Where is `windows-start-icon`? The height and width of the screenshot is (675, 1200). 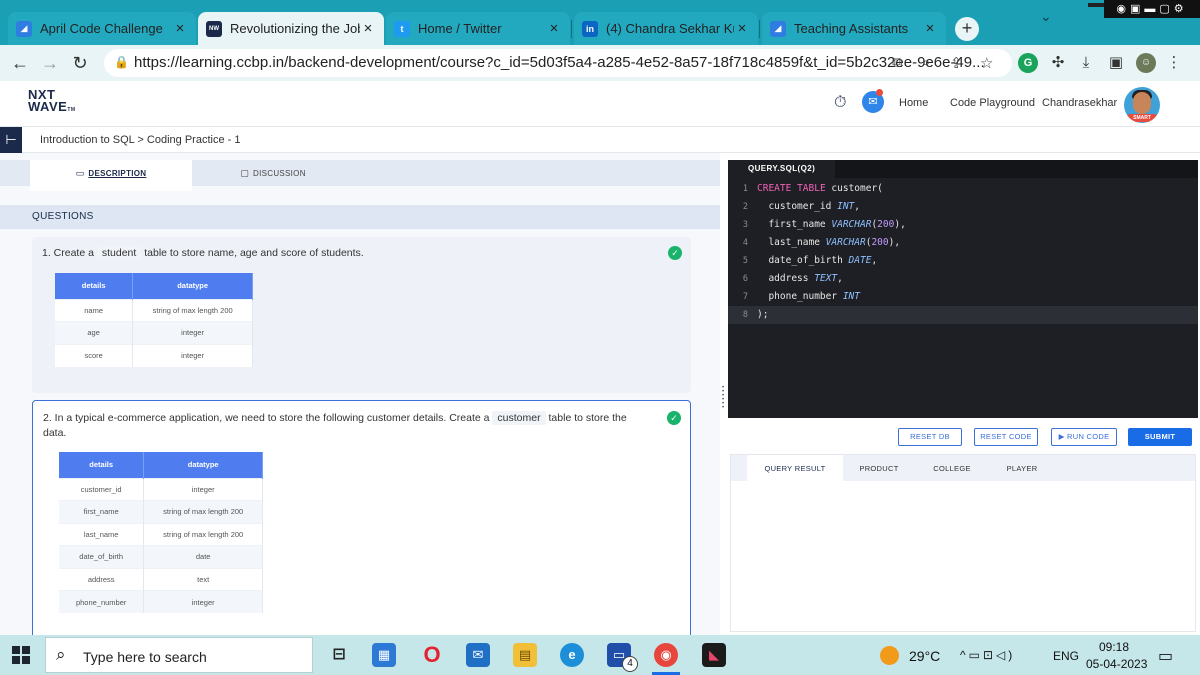
windows-start-icon is located at coordinates (21, 655).